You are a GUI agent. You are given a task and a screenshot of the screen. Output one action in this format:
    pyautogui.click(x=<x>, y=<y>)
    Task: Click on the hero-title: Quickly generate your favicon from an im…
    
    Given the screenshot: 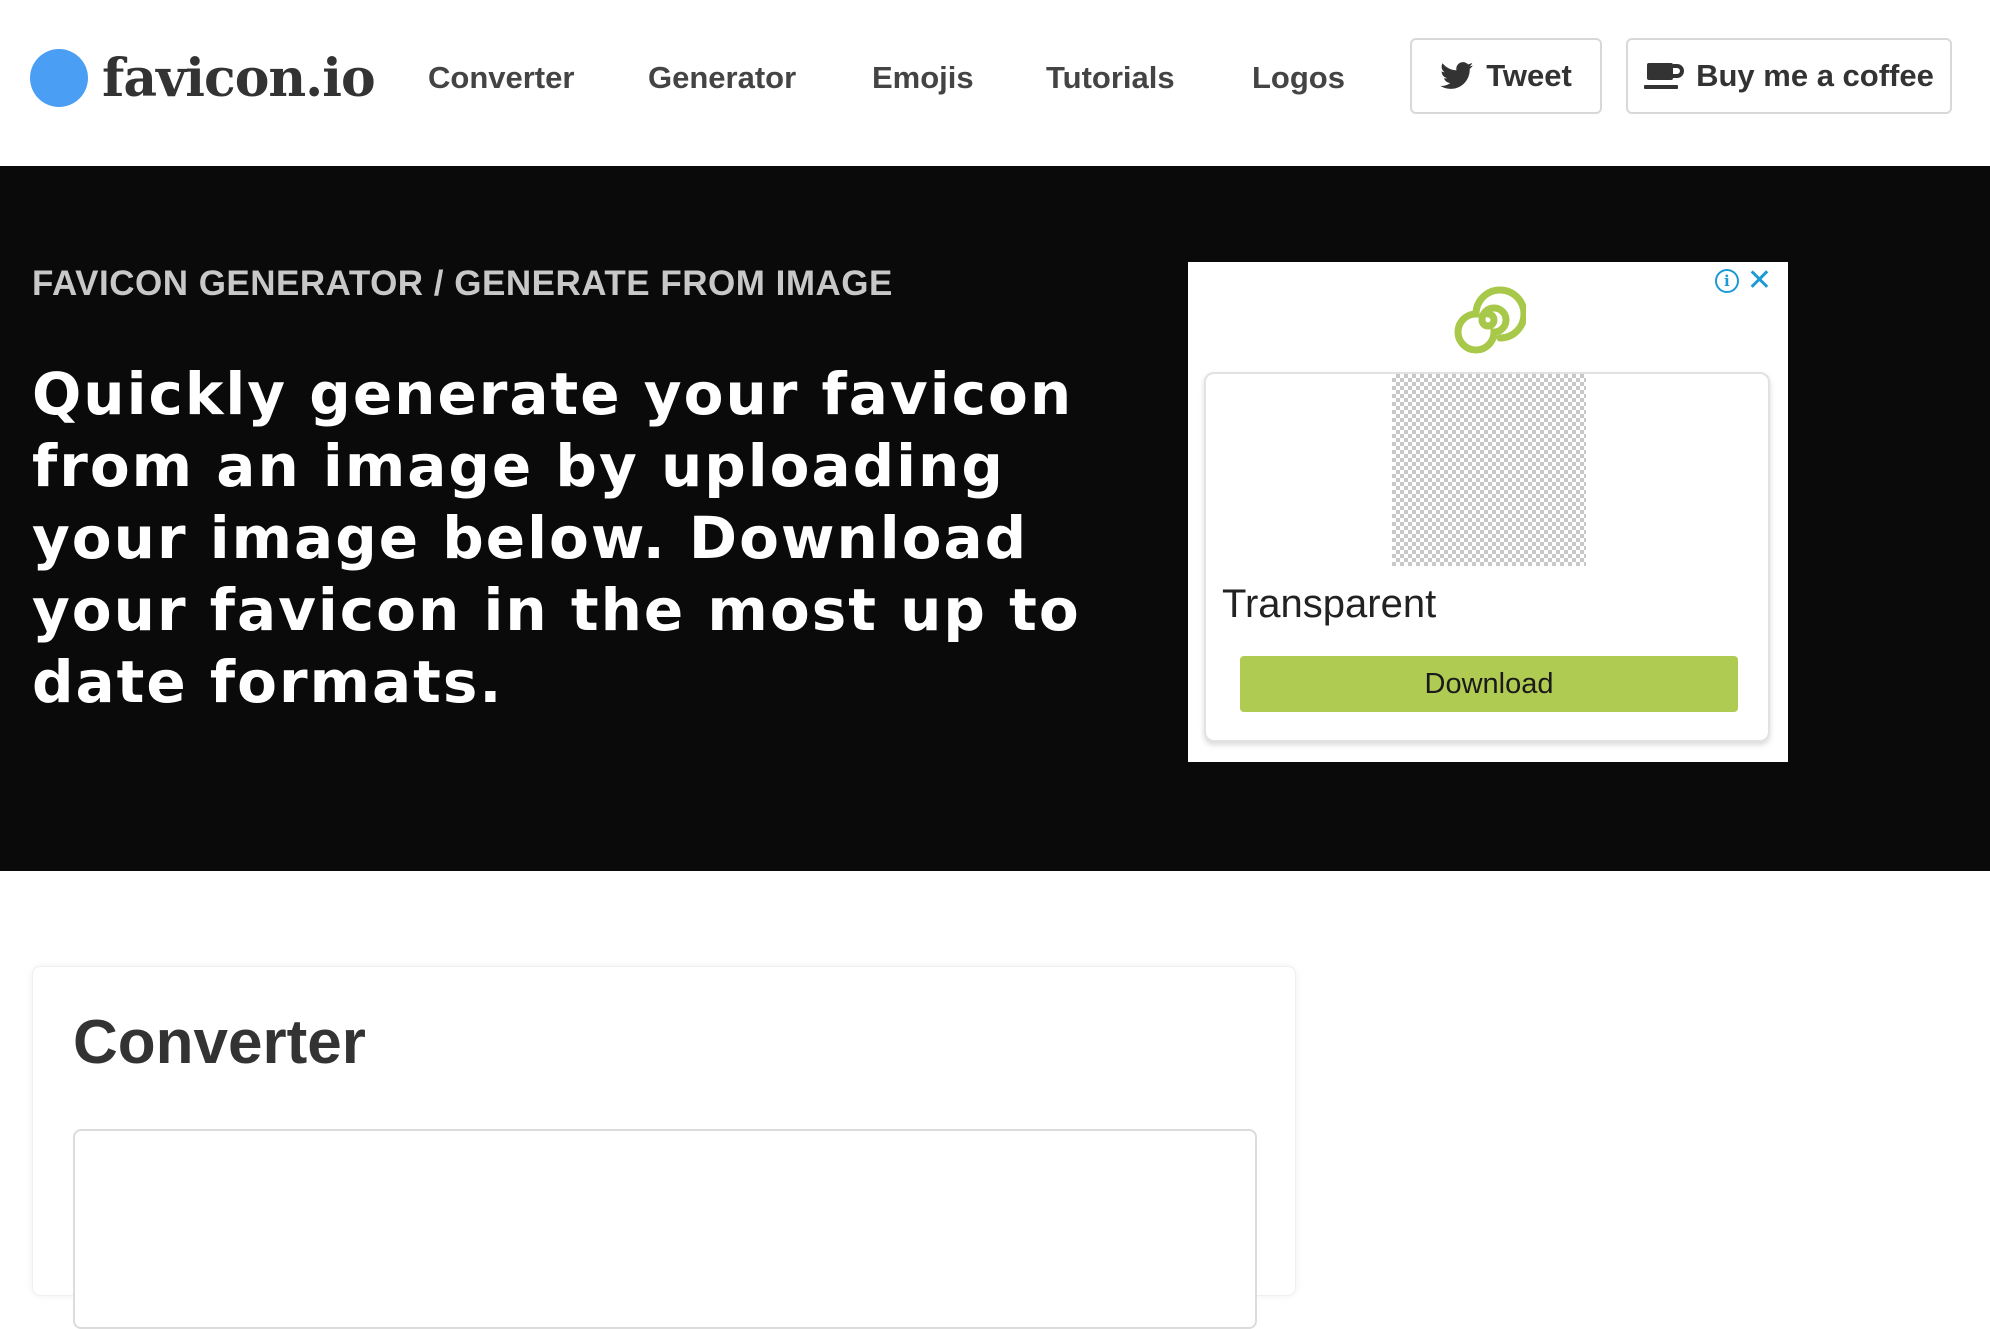 What is the action you would take?
    pyautogui.click(x=556, y=538)
    